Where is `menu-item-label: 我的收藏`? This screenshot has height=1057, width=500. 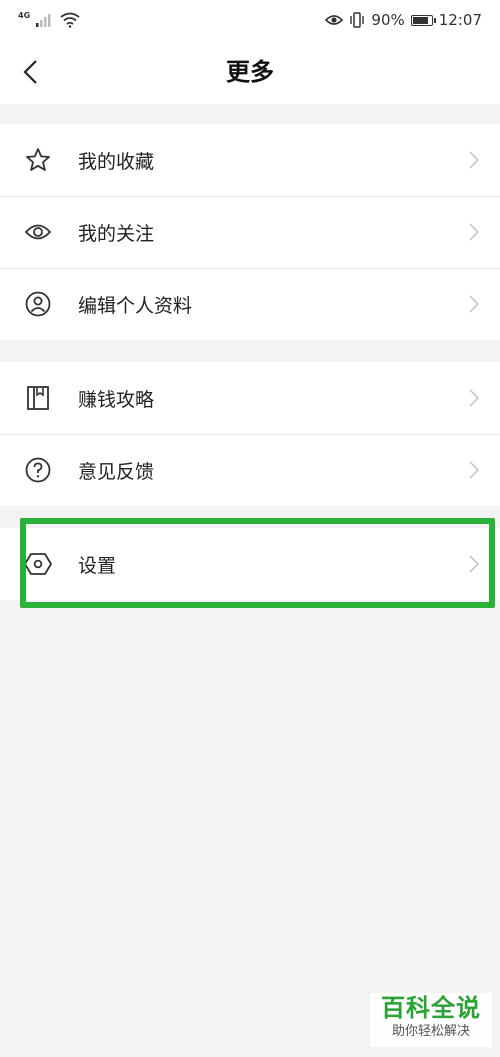
menu-item-label: 我的收藏 is located at coordinates (116, 161).